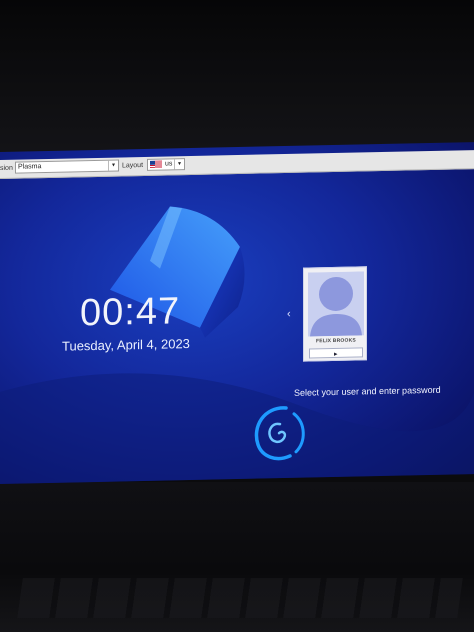 Image resolution: width=474 pixels, height=632 pixels. What do you see at coordinates (279, 433) in the screenshot?
I see `debian-swirl-icon` at bounding box center [279, 433].